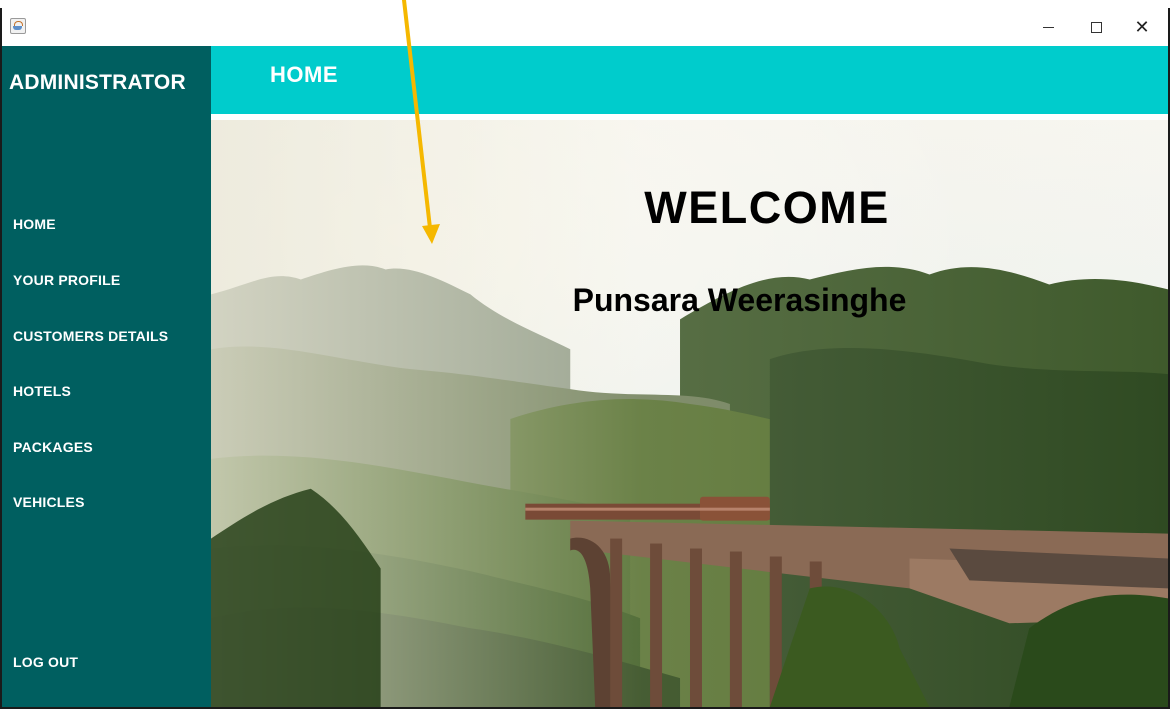 The height and width of the screenshot is (711, 1173). I want to click on sidebar-item-customers-details: CUSTOMERS DETAILS, so click(90, 336).